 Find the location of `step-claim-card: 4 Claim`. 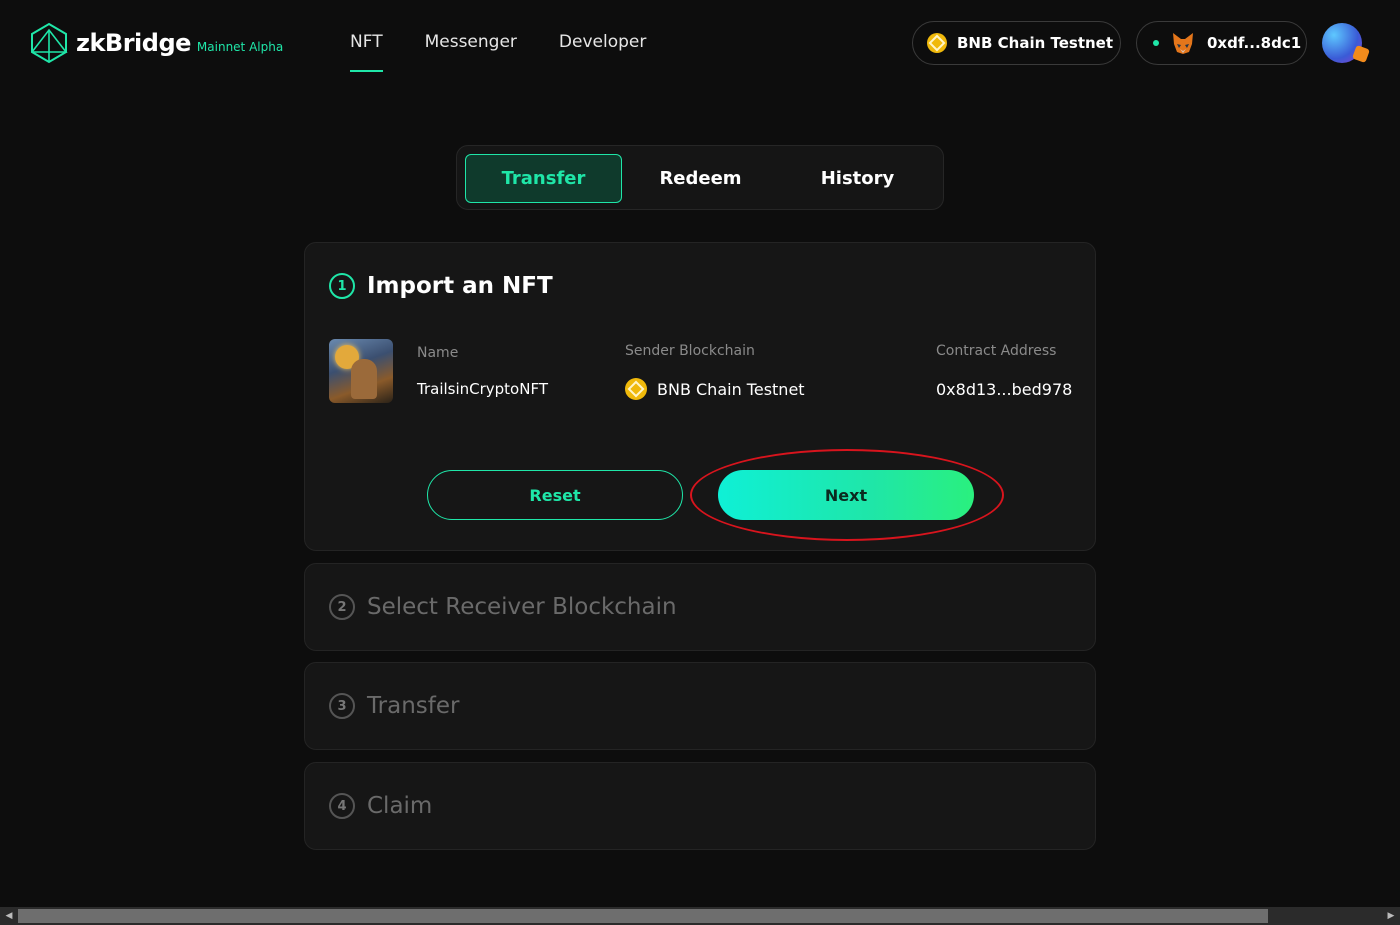

step-claim-card: 4 Claim is located at coordinates (700, 806).